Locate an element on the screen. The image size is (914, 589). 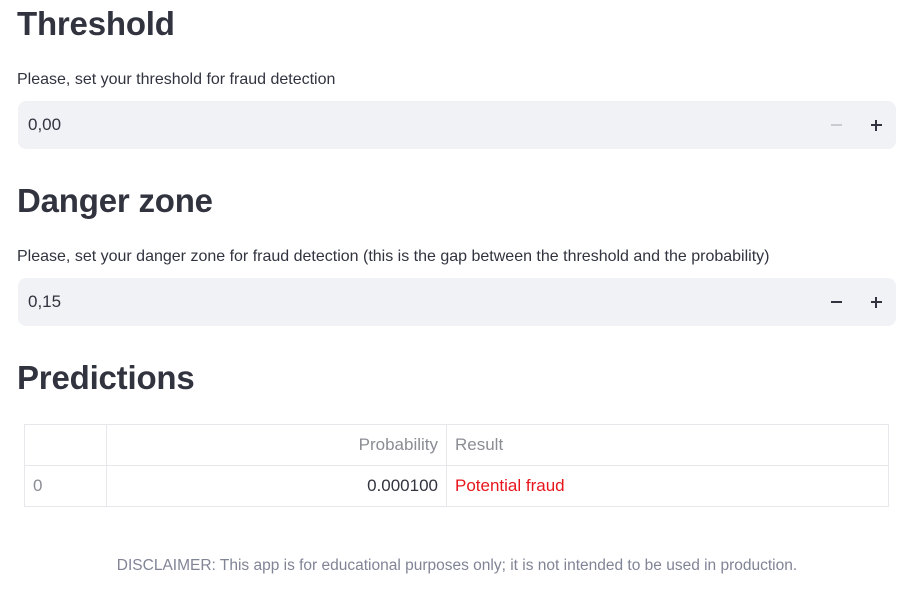
table-header-row: Probability Result is located at coordinates (456, 445).